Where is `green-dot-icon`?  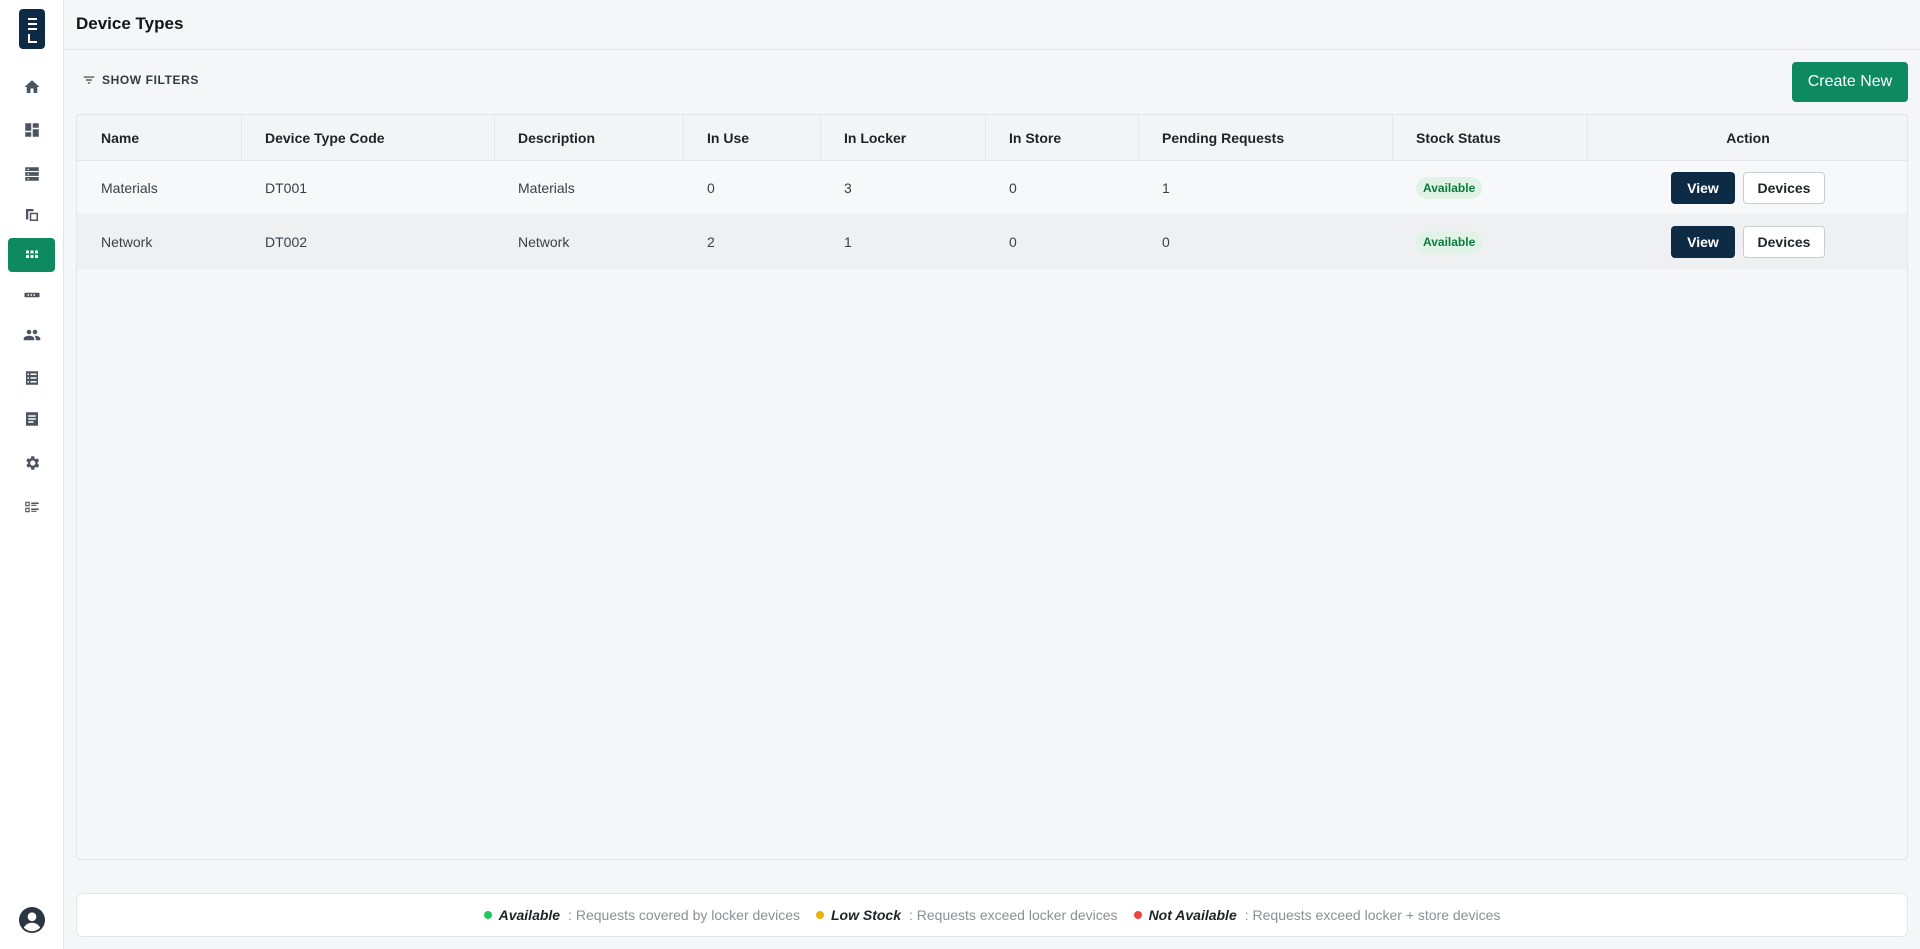 green-dot-icon is located at coordinates (487, 915).